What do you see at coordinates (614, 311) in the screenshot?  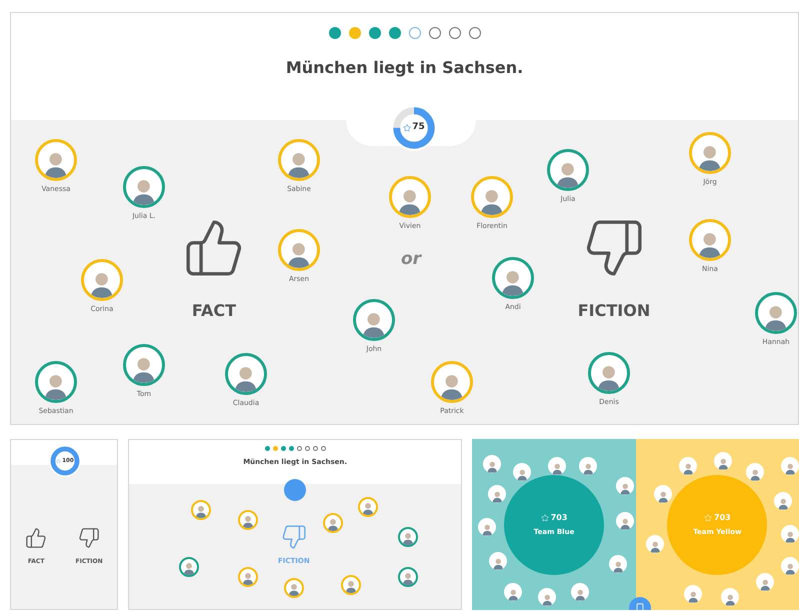 I see `fiction-label: FICTION` at bounding box center [614, 311].